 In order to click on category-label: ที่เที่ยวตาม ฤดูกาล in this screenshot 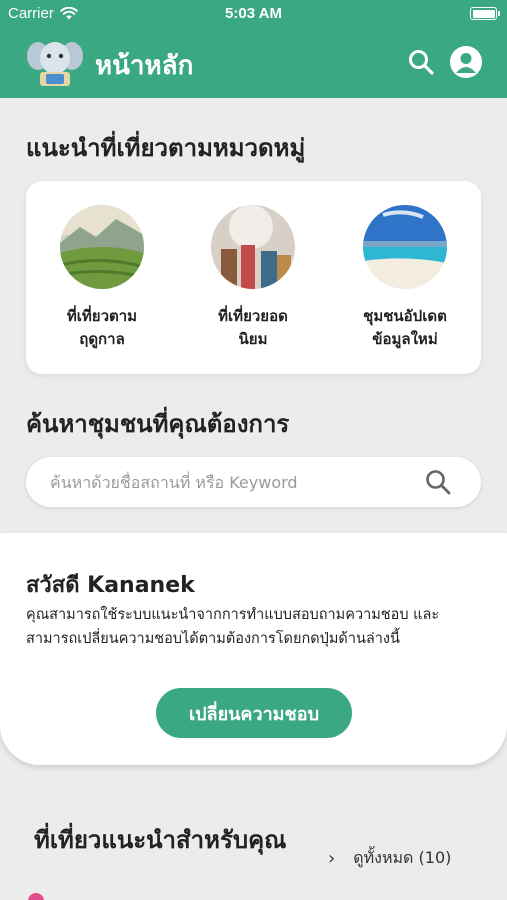, I will do `click(102, 327)`.